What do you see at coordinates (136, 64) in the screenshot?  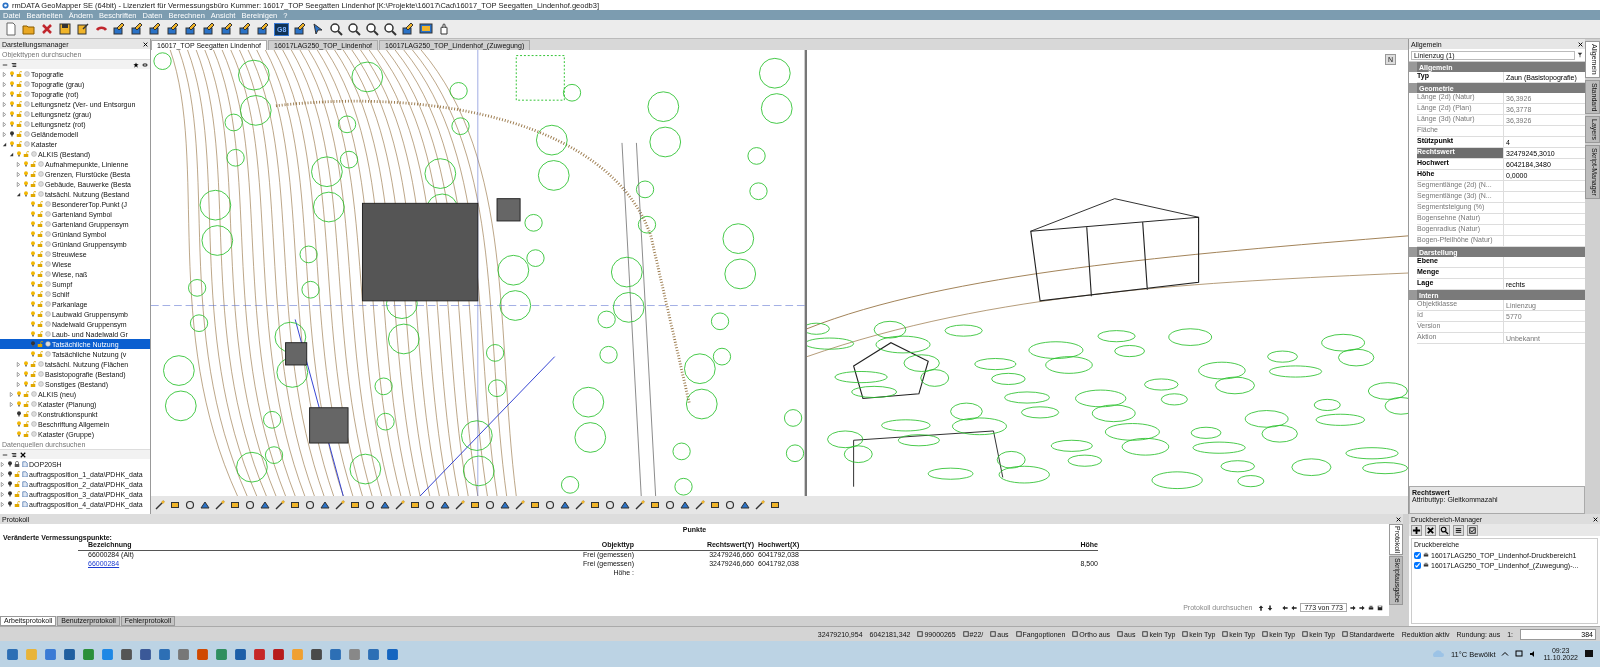 I see `star-icon` at bounding box center [136, 64].